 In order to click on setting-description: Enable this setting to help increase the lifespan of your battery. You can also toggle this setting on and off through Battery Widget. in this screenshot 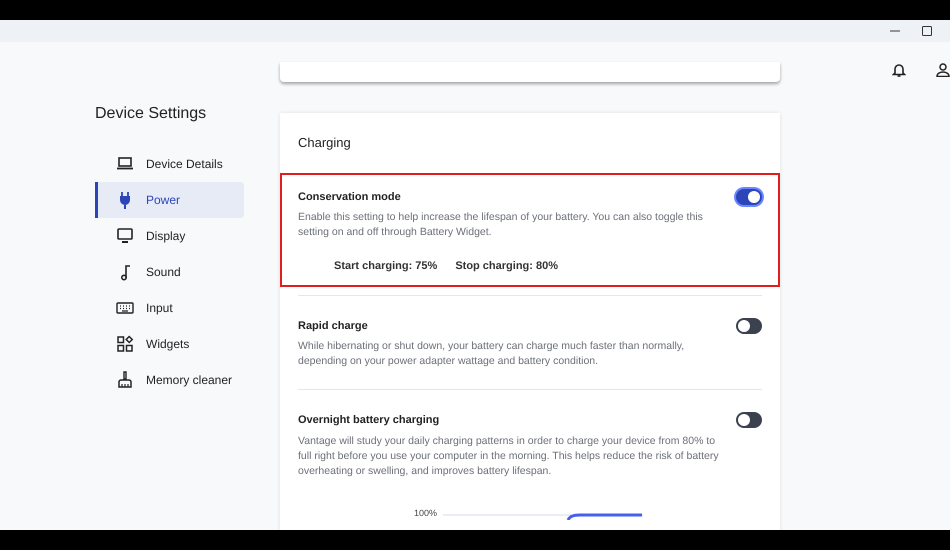, I will do `click(501, 225)`.